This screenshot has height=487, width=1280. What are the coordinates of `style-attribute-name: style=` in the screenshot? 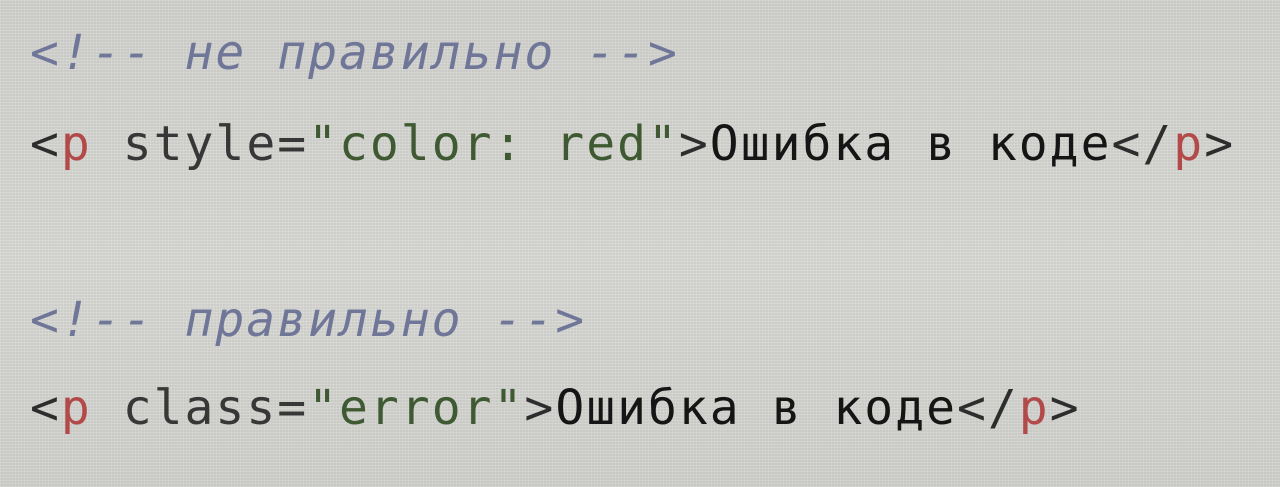 It's located at (215, 144).